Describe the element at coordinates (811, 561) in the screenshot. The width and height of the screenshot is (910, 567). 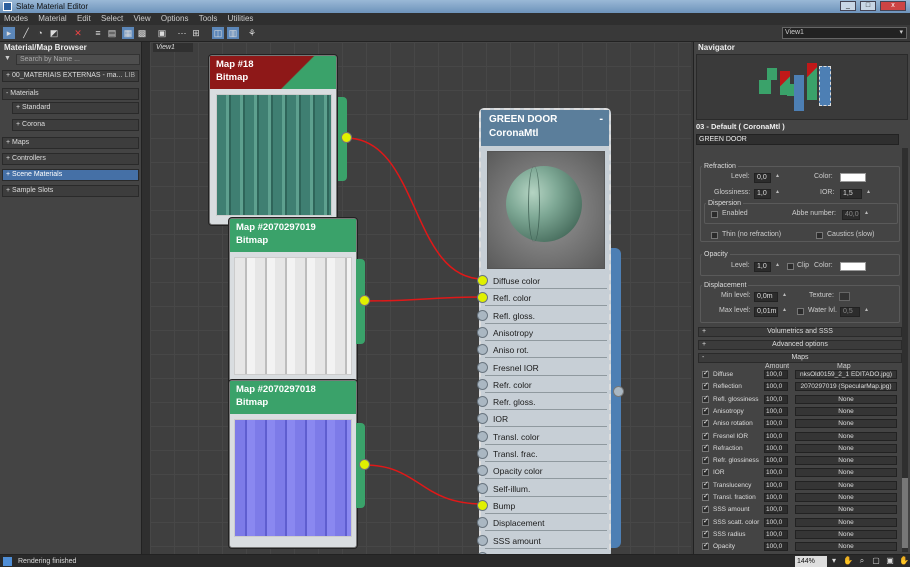
I see `zoom-level: 144%` at that location.